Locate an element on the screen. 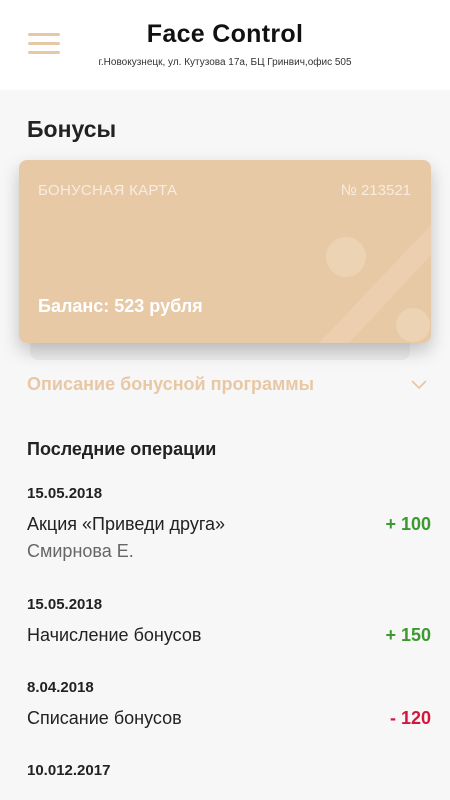 The height and width of the screenshot is (800, 450). operations-title: Последние операции is located at coordinates (122, 449).